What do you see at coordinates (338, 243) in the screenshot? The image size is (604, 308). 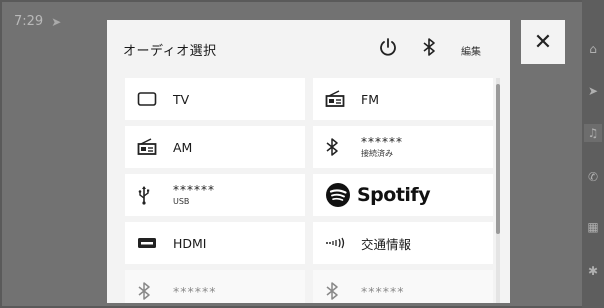 I see `traffic-info-icon` at bounding box center [338, 243].